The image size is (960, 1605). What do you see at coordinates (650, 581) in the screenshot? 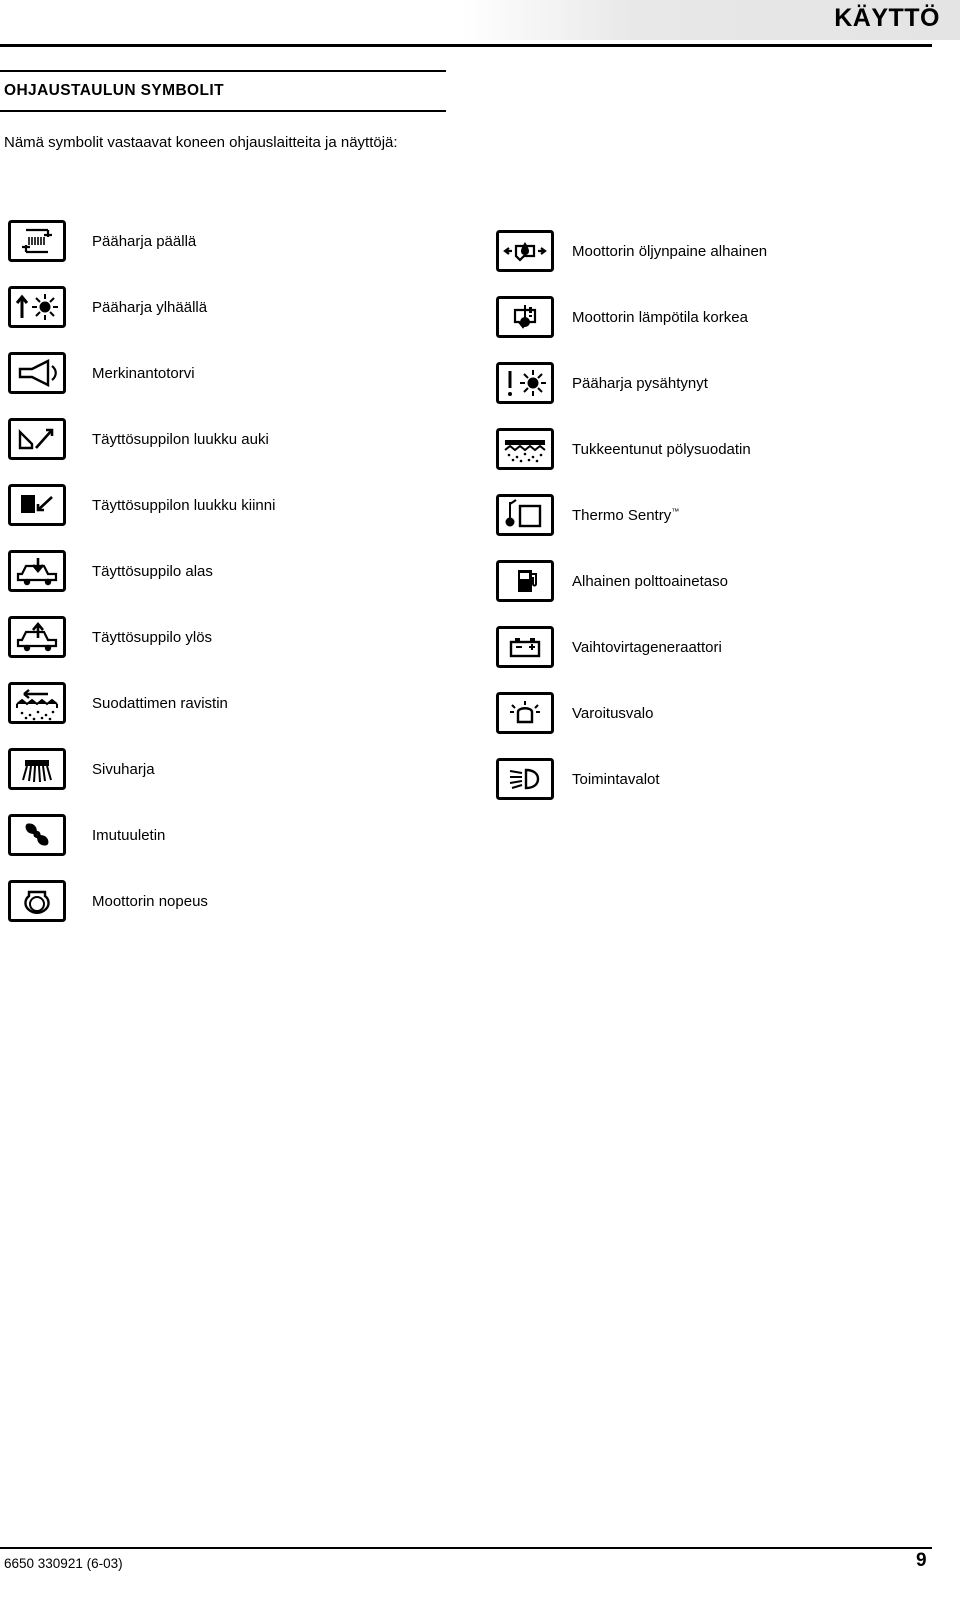
I see `symbol-label: Alhainen polttoainetaso` at bounding box center [650, 581].